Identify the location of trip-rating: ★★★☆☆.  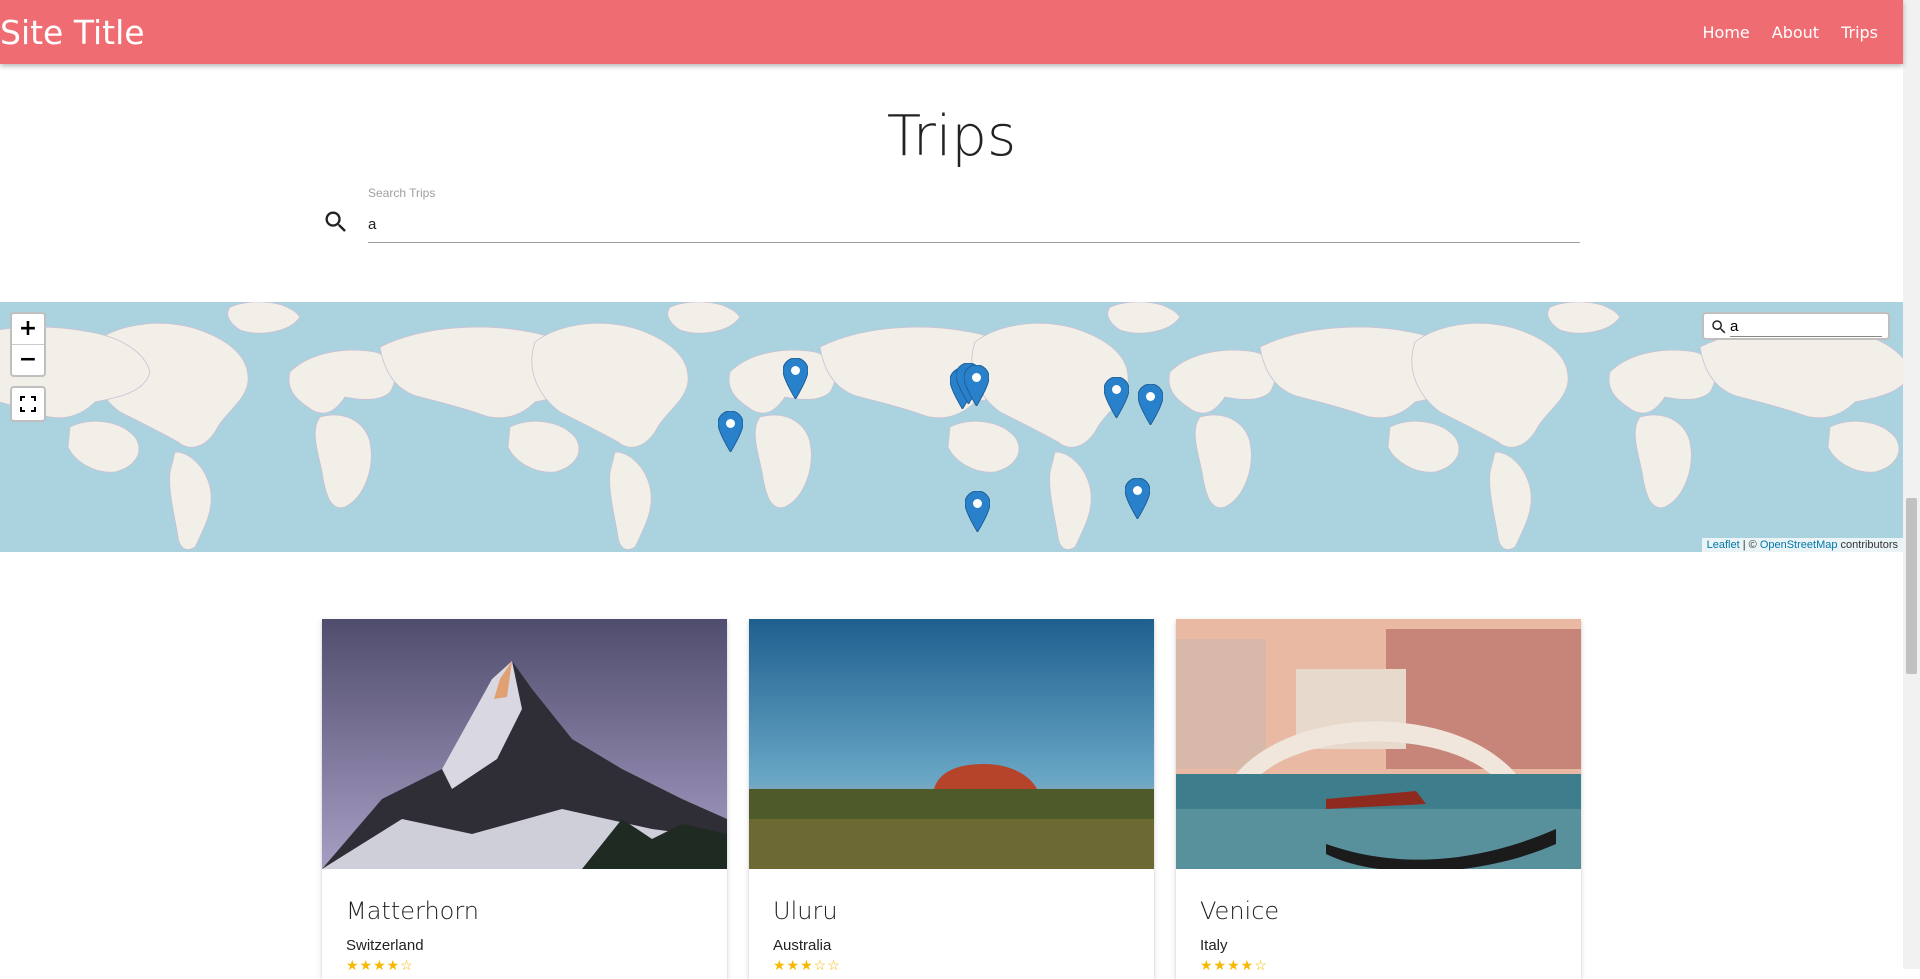
(807, 965).